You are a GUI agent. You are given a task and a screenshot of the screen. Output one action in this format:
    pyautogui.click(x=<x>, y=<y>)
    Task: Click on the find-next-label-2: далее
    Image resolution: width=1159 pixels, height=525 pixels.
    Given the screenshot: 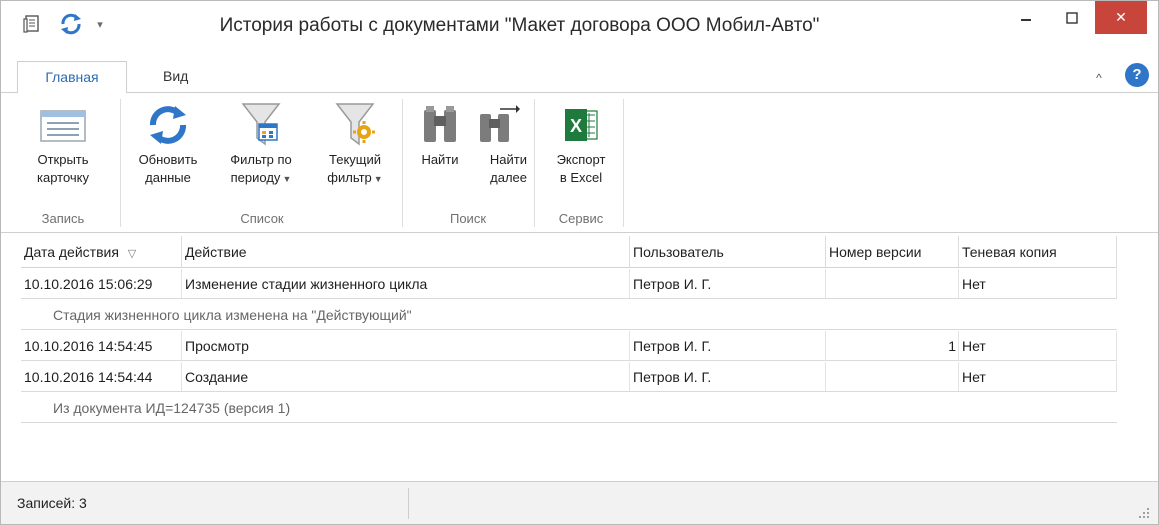 What is the action you would take?
    pyautogui.click(x=508, y=177)
    